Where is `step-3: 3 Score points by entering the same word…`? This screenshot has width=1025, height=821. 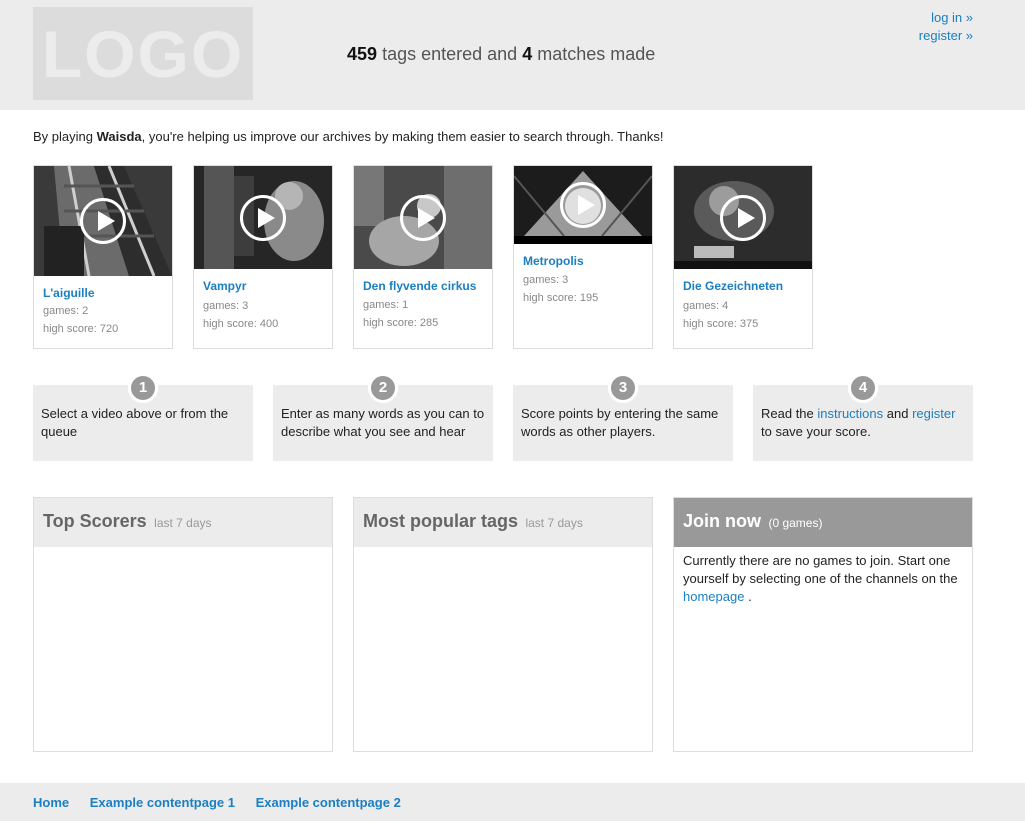 step-3: 3 Score points by entering the same word… is located at coordinates (623, 417).